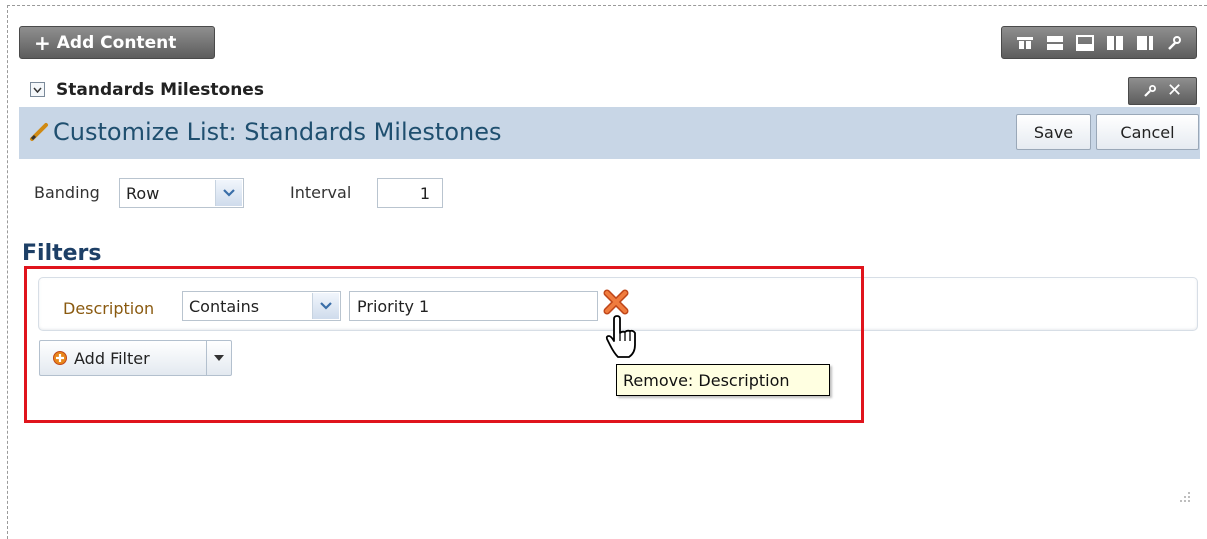 The width and height of the screenshot is (1207, 539). I want to click on customize-title: Customize List: Standards Milestones, so click(277, 132).